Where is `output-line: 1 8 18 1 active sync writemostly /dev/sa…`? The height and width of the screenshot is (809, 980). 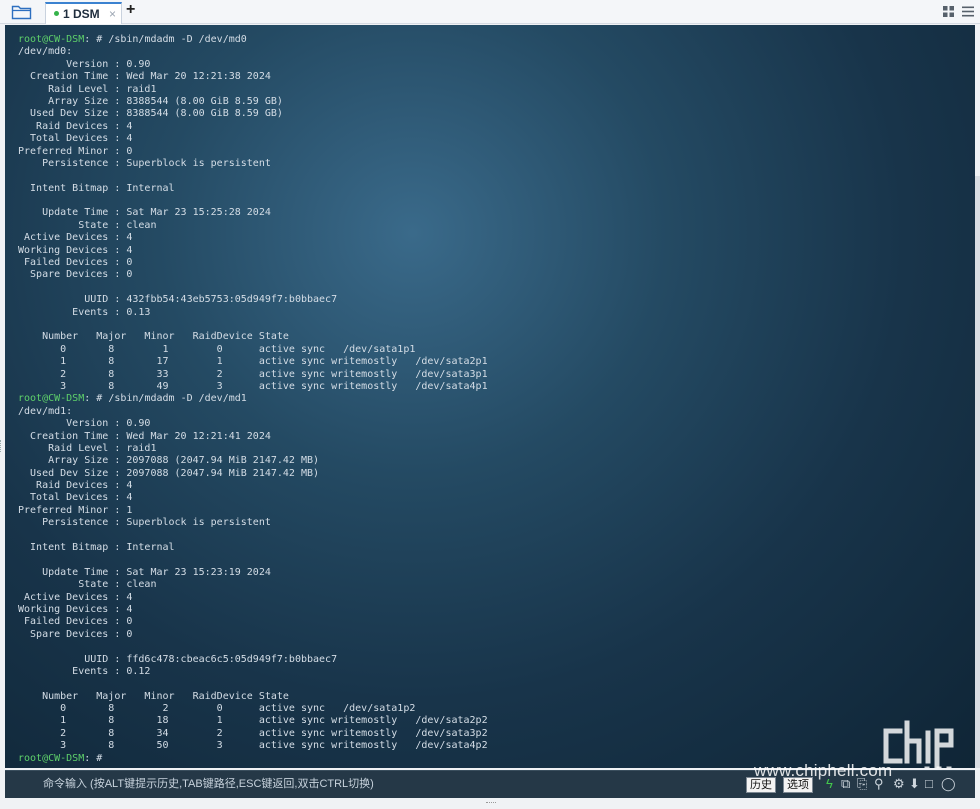 output-line: 1 8 18 1 active sync writemostly /dev/sa… is located at coordinates (253, 721).